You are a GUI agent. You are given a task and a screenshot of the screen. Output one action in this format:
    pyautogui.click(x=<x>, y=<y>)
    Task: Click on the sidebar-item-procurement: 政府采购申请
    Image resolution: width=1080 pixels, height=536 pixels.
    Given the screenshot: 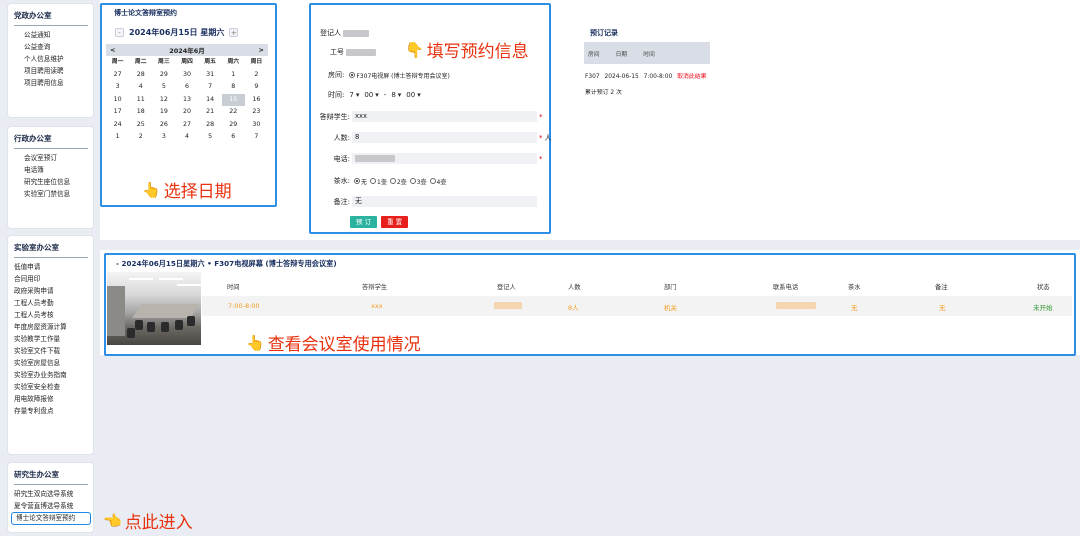 What is the action you would take?
    pyautogui.click(x=51, y=291)
    